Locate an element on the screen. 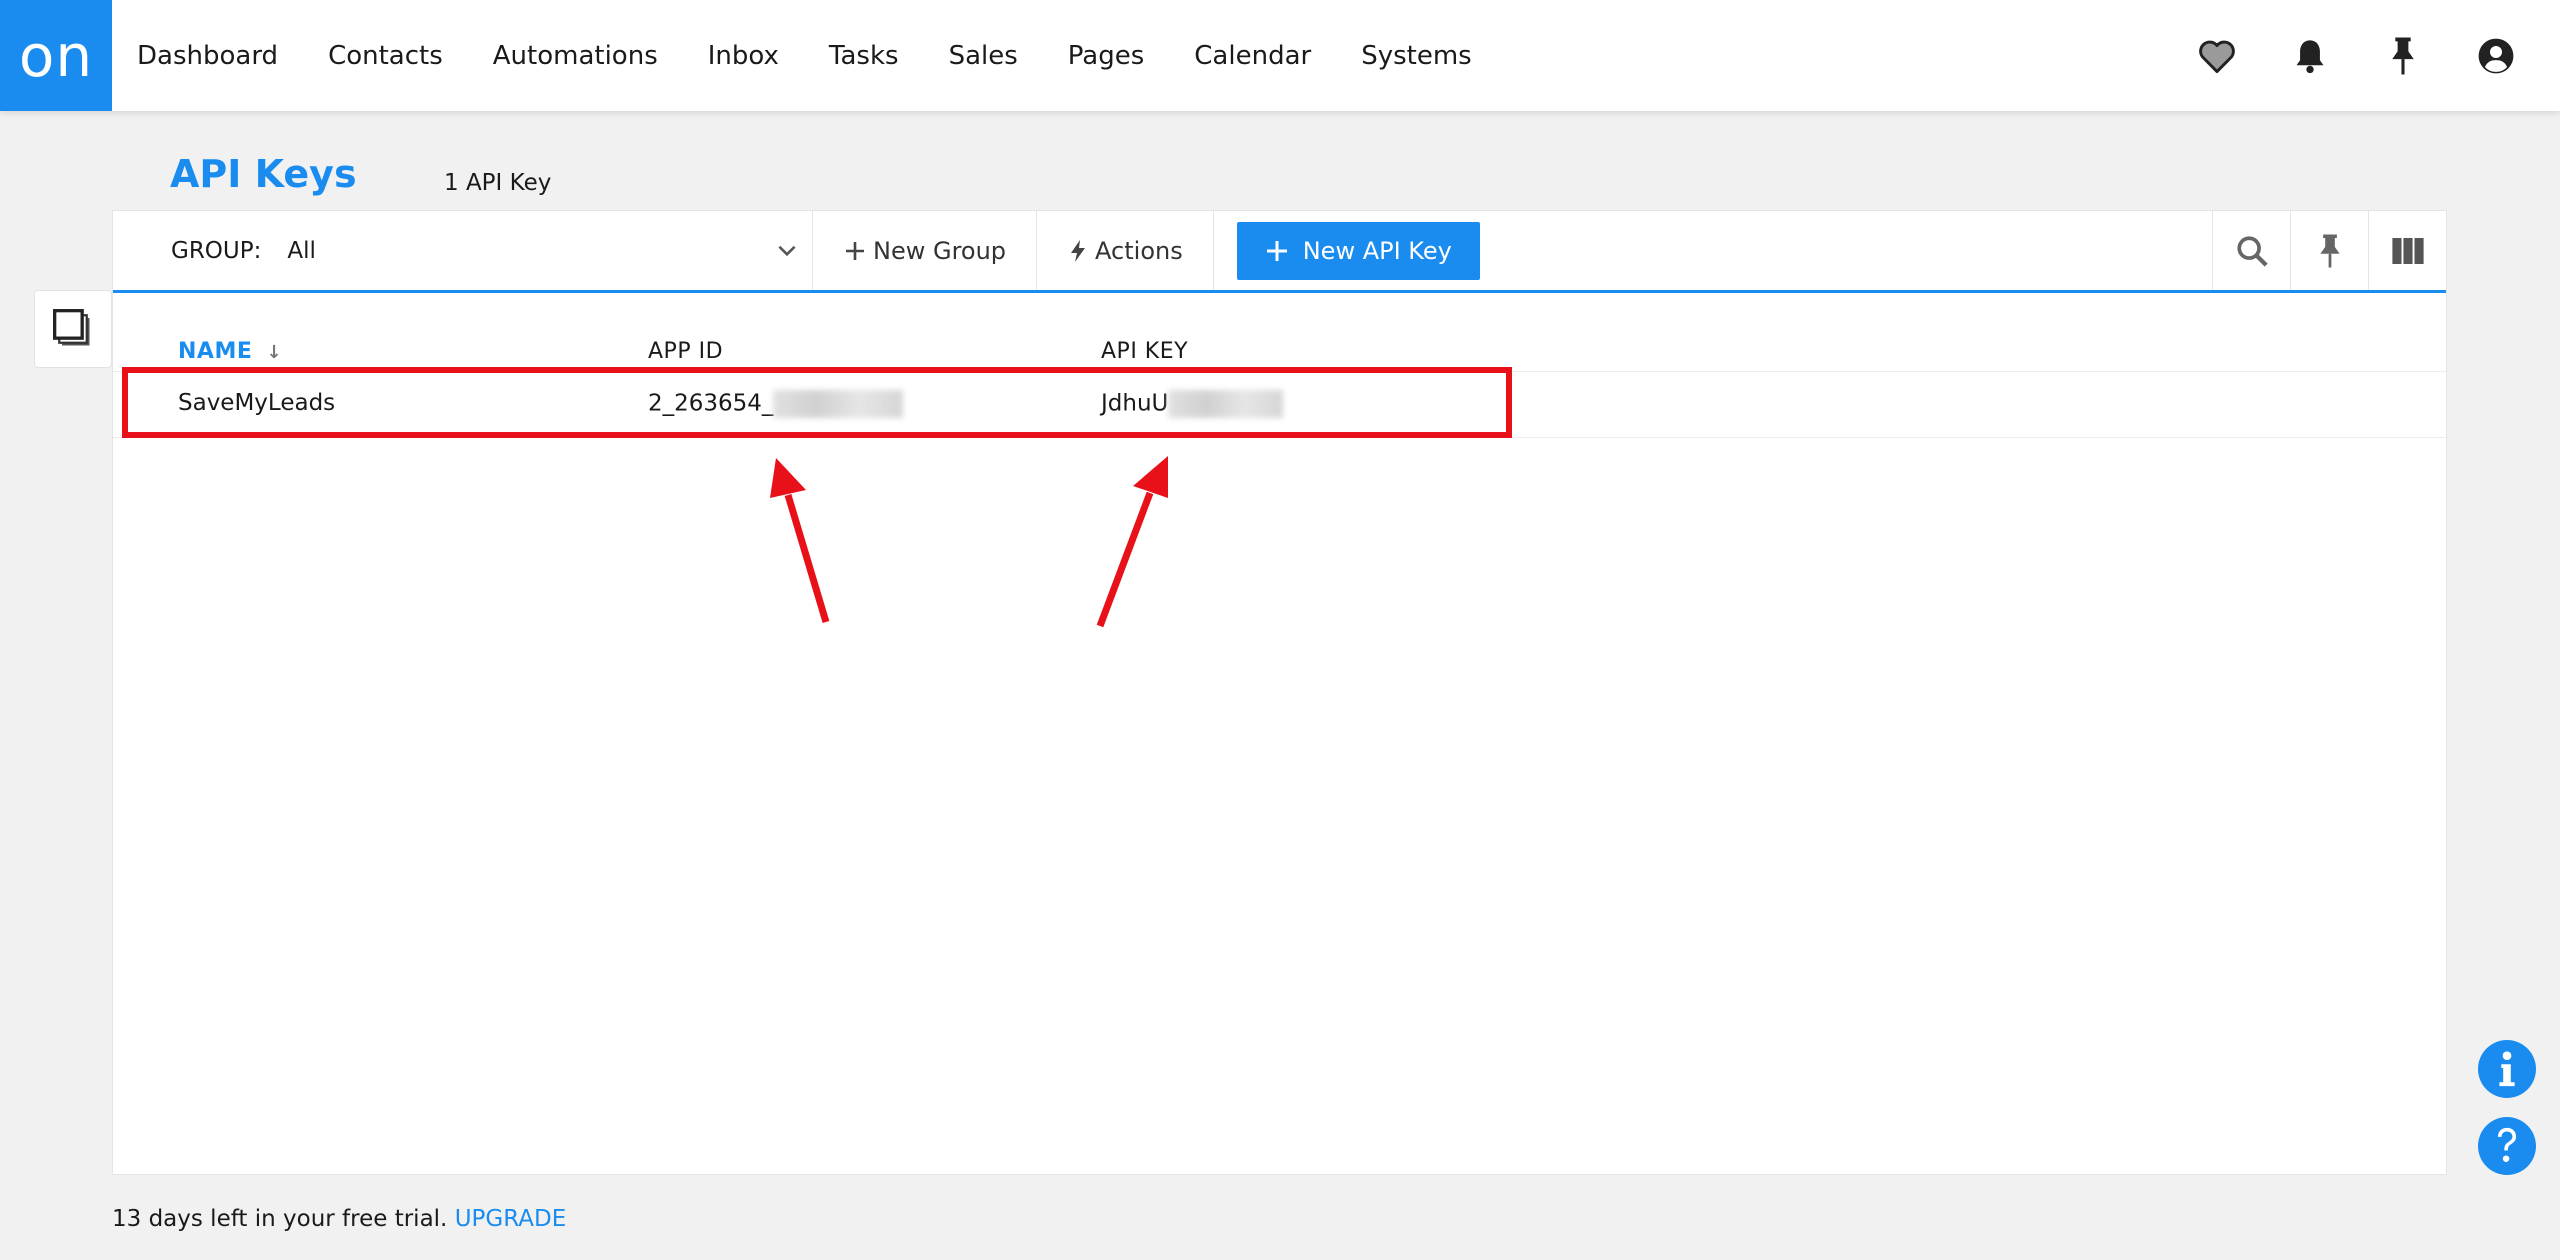 Image resolution: width=2560 pixels, height=1260 pixels. layers-icon is located at coordinates (71, 327).